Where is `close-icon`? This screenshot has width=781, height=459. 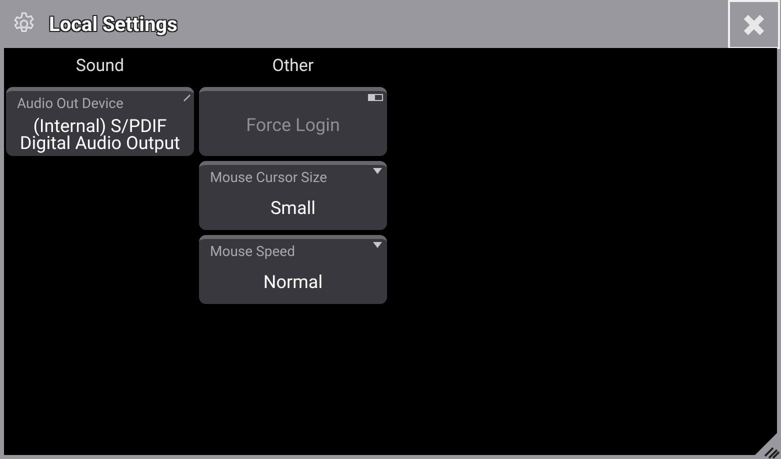
close-icon is located at coordinates (754, 24).